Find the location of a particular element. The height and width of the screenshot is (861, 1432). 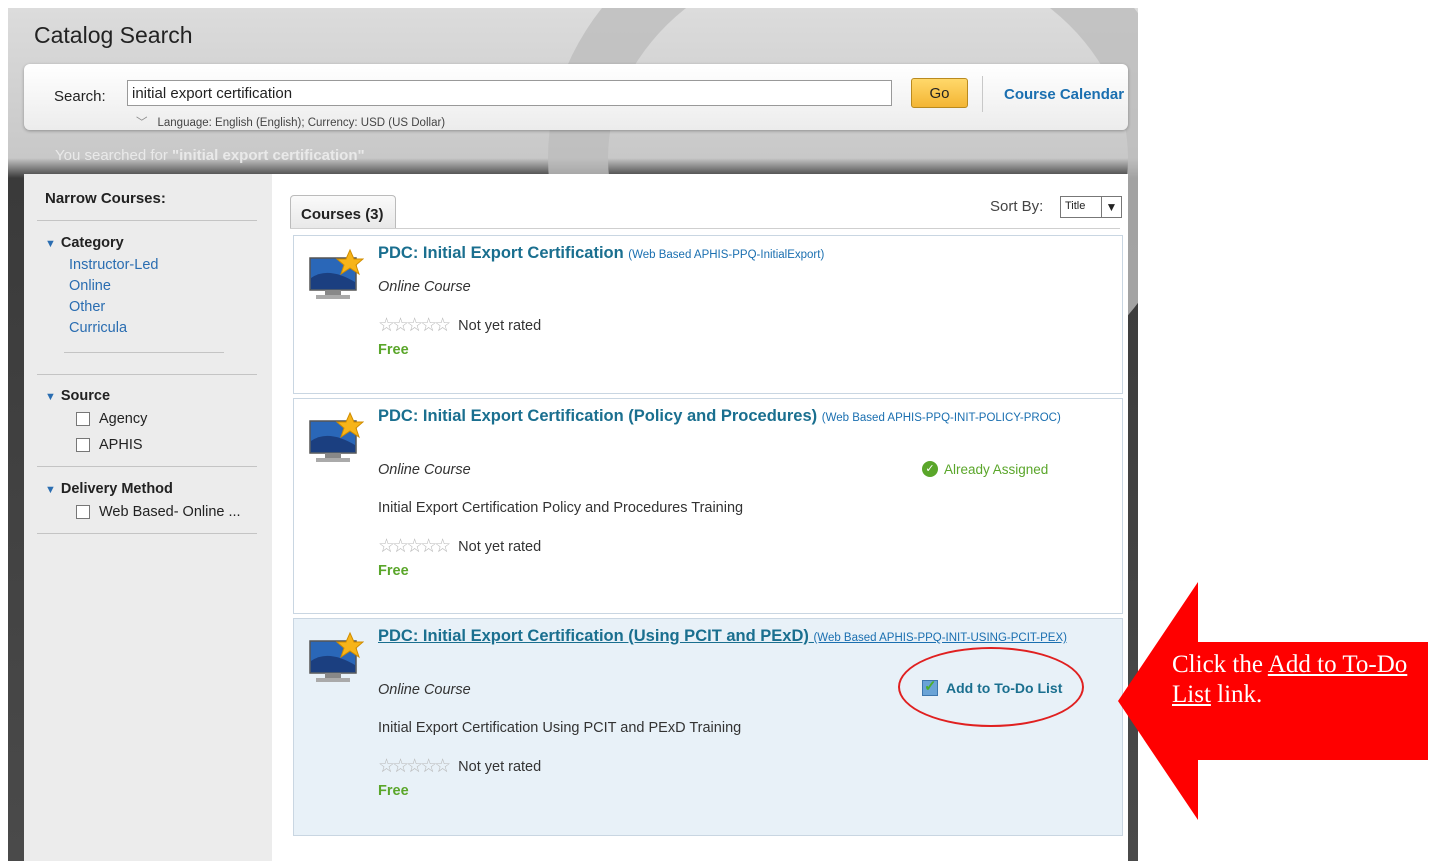

chevron-down-icon: ▼ is located at coordinates (1111, 207).